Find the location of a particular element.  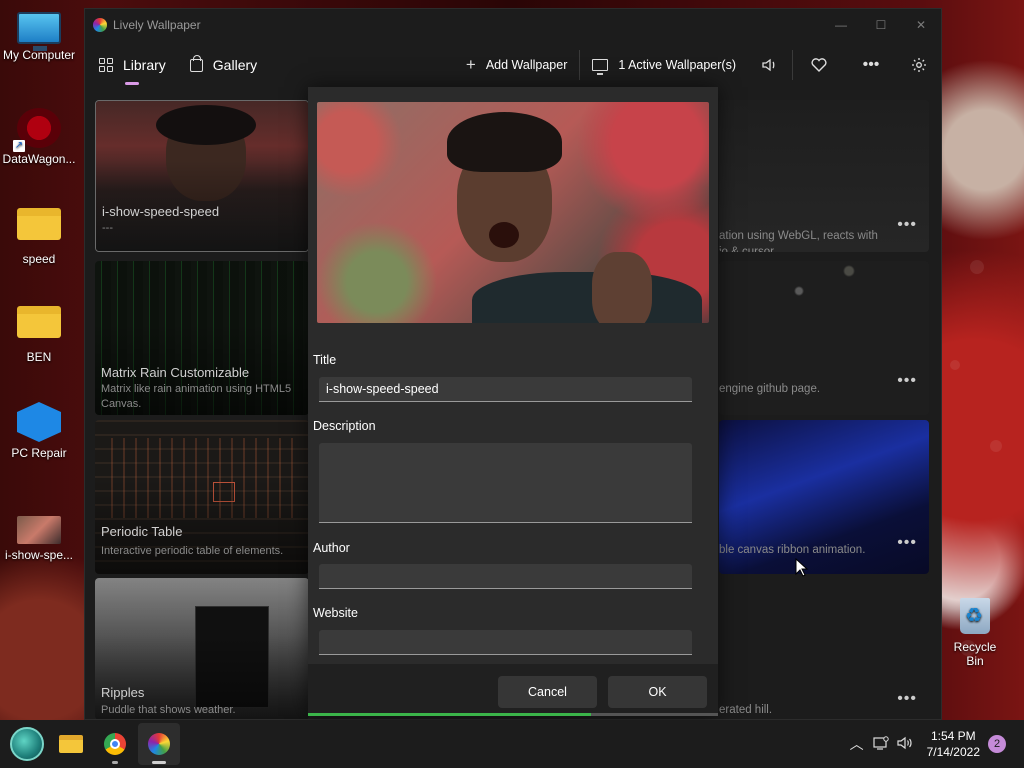

speaker-icon is located at coordinates (768, 65).